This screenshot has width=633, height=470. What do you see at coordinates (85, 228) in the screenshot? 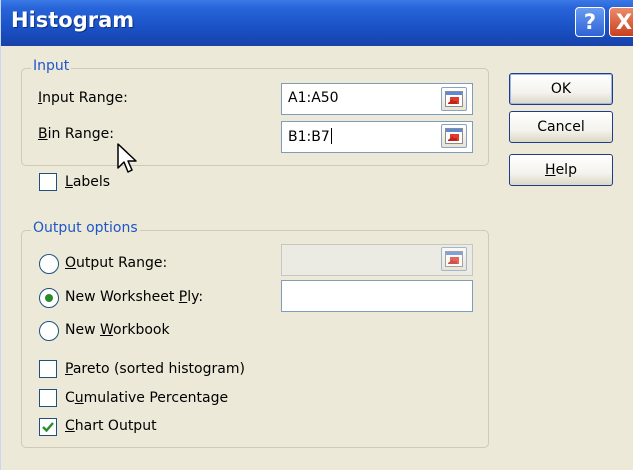
I see `output-options-title: Output options` at bounding box center [85, 228].